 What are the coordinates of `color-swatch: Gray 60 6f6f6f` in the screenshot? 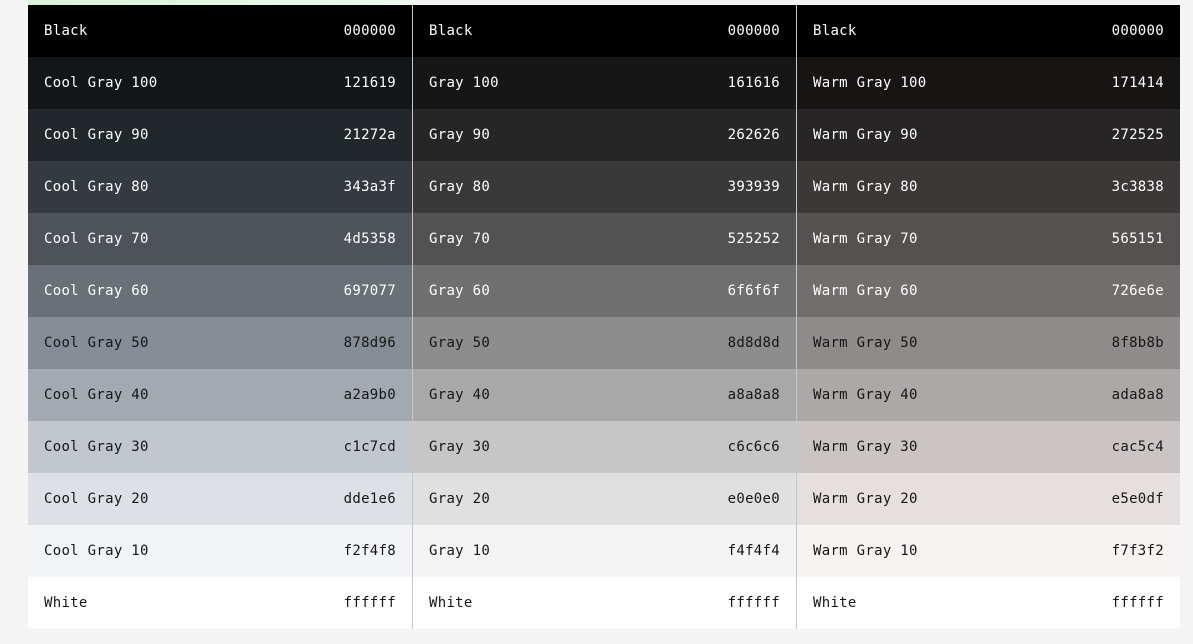 It's located at (604, 291).